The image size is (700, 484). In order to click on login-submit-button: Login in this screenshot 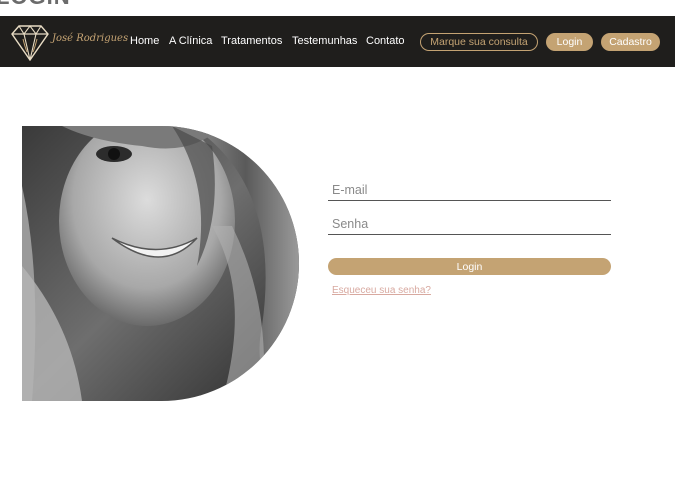, I will do `click(469, 266)`.